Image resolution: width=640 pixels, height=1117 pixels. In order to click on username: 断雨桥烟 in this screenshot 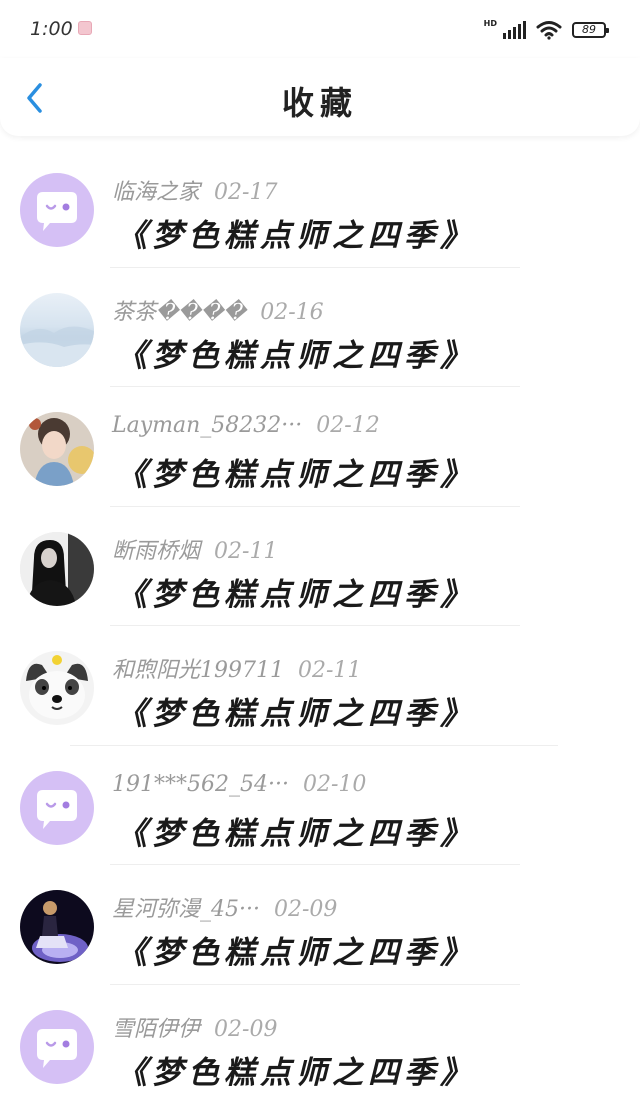, I will do `click(156, 551)`.